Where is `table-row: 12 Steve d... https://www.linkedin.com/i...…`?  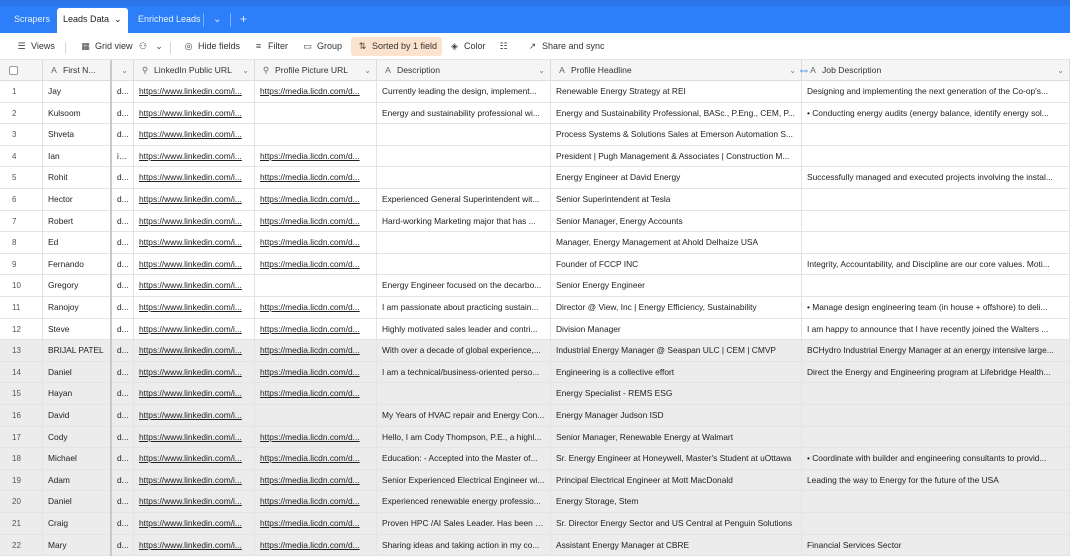
table-row: 12 Steve d... https://www.linkedin.com/i...… is located at coordinates (535, 329).